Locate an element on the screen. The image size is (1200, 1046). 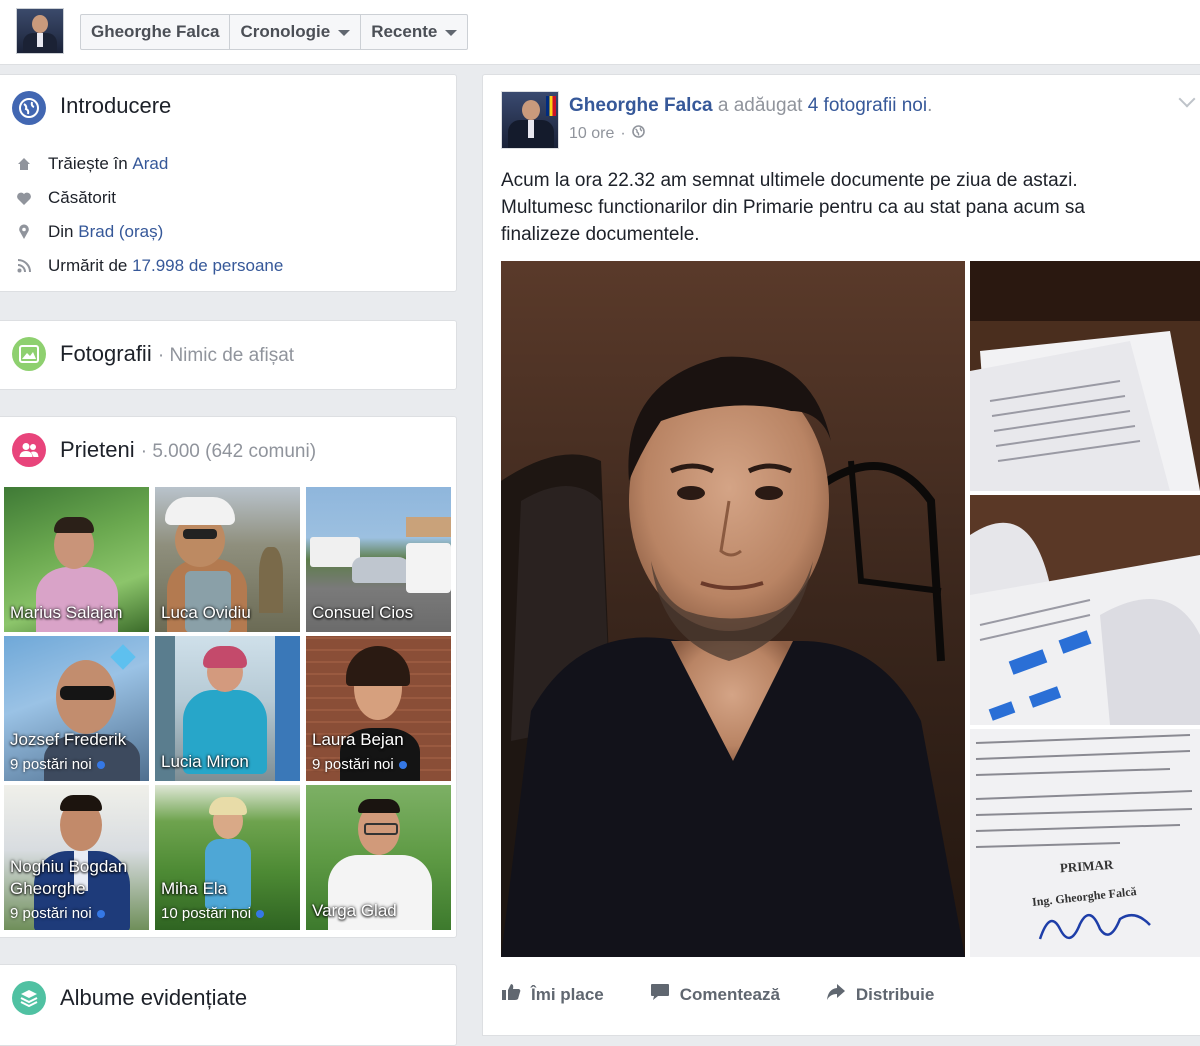
friend-name: Varga Glad is located at coordinates (354, 910).